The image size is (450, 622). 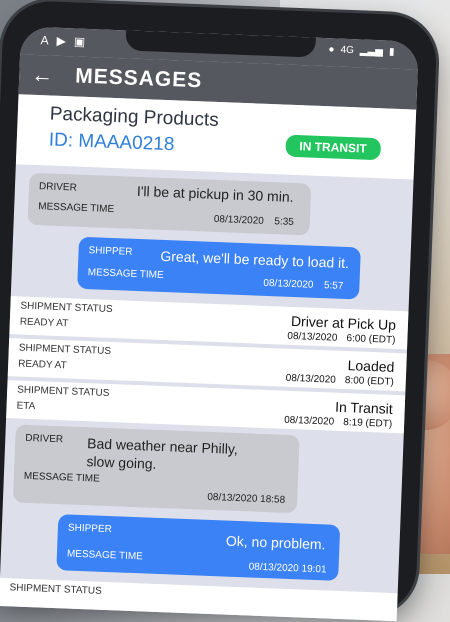 I want to click on gallery-icon: ▣, so click(x=79, y=41).